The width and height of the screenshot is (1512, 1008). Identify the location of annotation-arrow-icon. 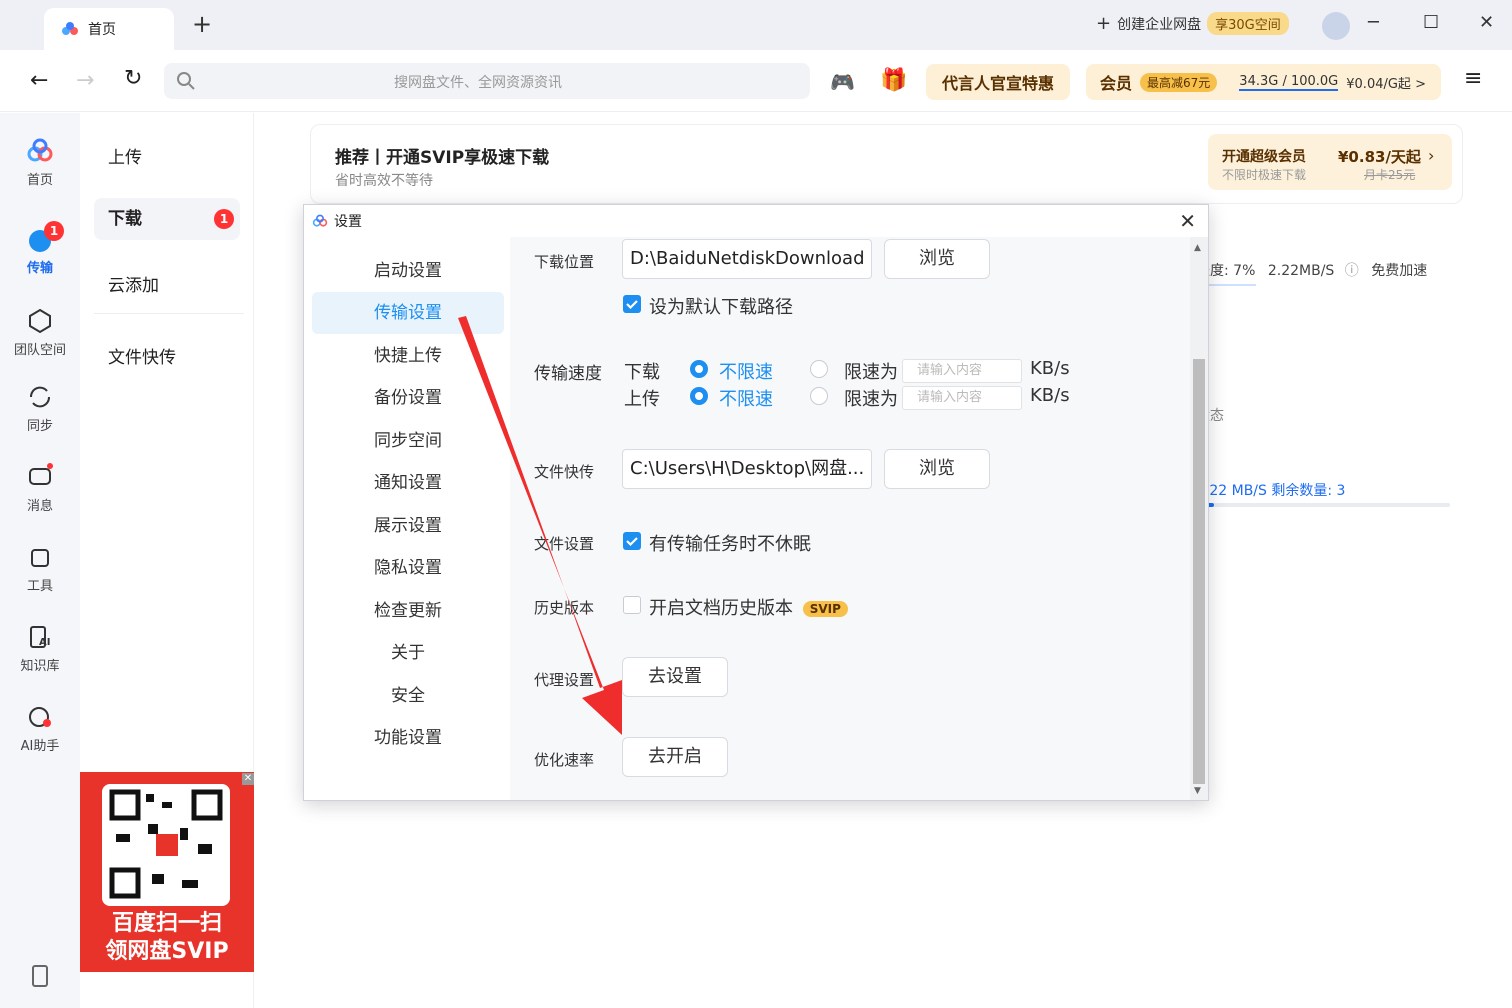
(540, 525).